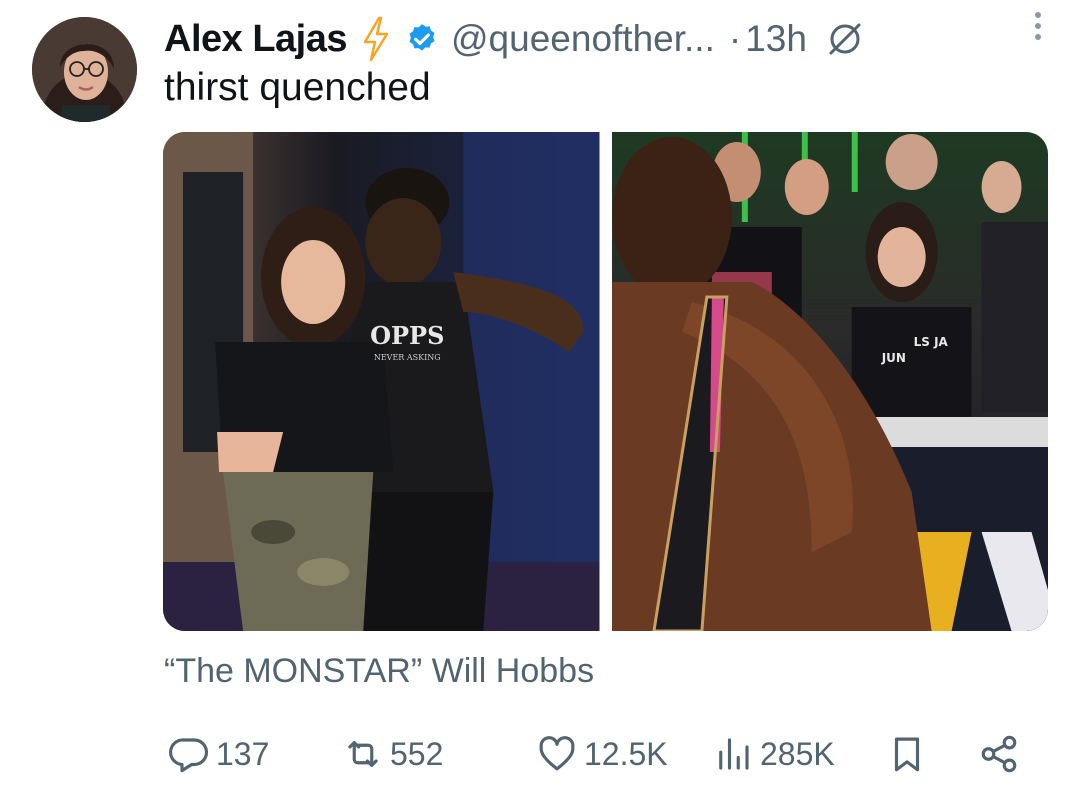  What do you see at coordinates (907, 754) in the screenshot?
I see `bookmark-icon` at bounding box center [907, 754].